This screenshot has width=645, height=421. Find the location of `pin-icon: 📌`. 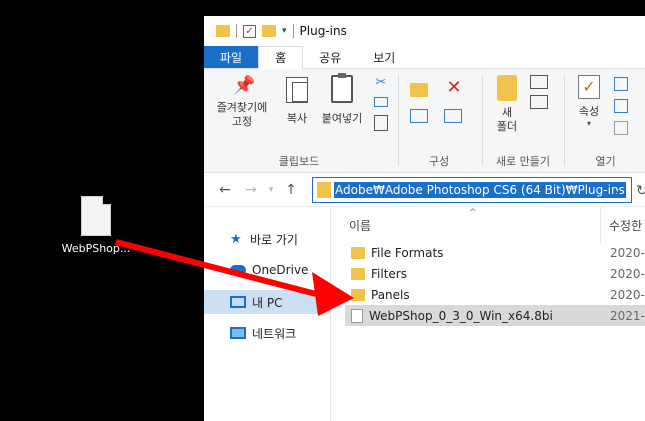

pin-icon: 📌 is located at coordinates (244, 85).